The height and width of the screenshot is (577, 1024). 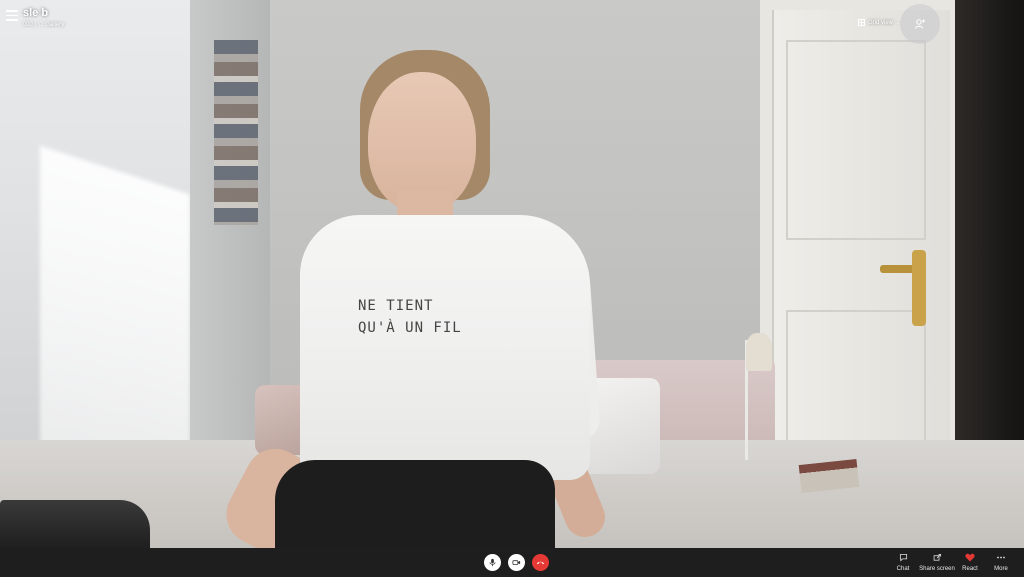 What do you see at coordinates (44, 25) in the screenshot?
I see `call-subtitle: ﾛ00 | ☆ Gallery` at bounding box center [44, 25].